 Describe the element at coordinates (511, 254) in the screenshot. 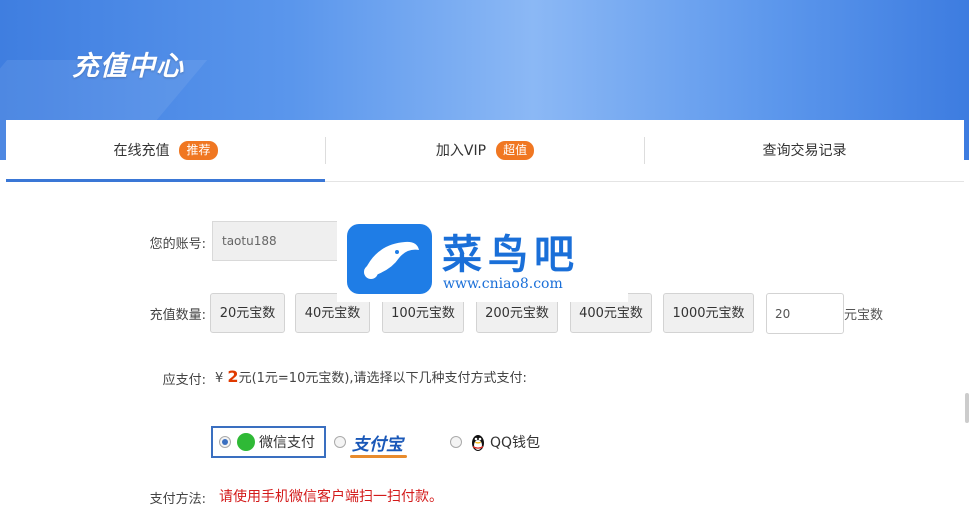

I see `watermark-text: 菜鸟吧` at that location.